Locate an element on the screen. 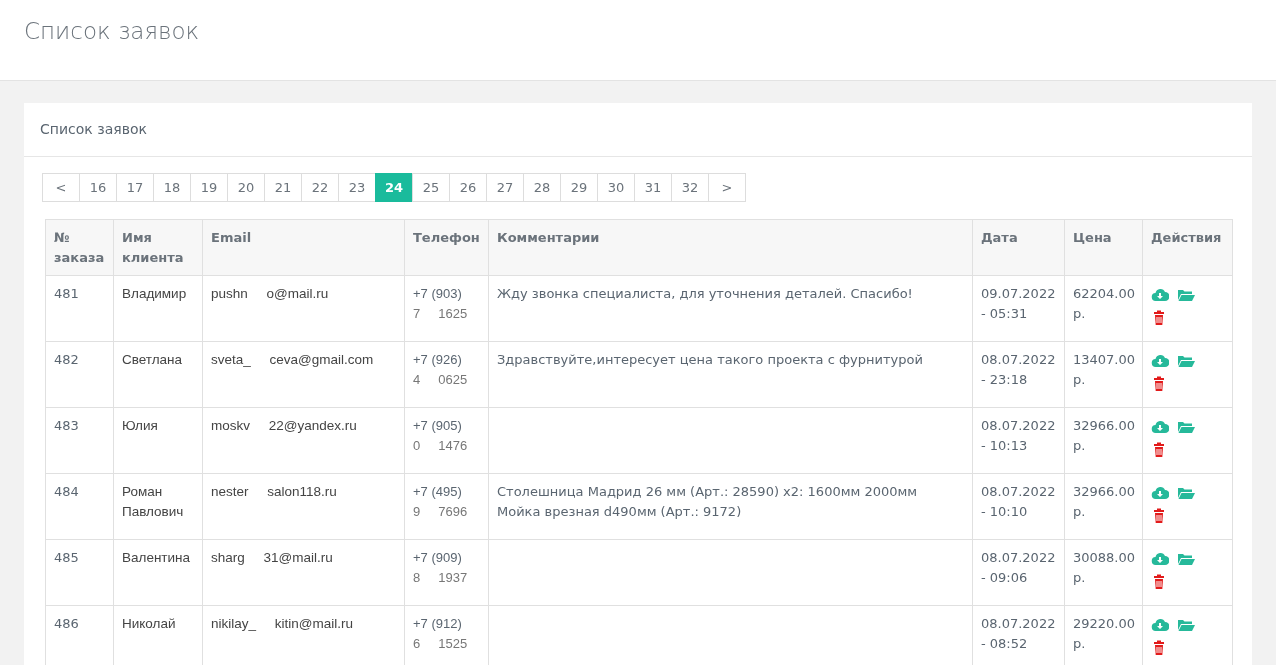 The height and width of the screenshot is (665, 1276). email-text: sveta_ ceva@gmail.com is located at coordinates (292, 359).